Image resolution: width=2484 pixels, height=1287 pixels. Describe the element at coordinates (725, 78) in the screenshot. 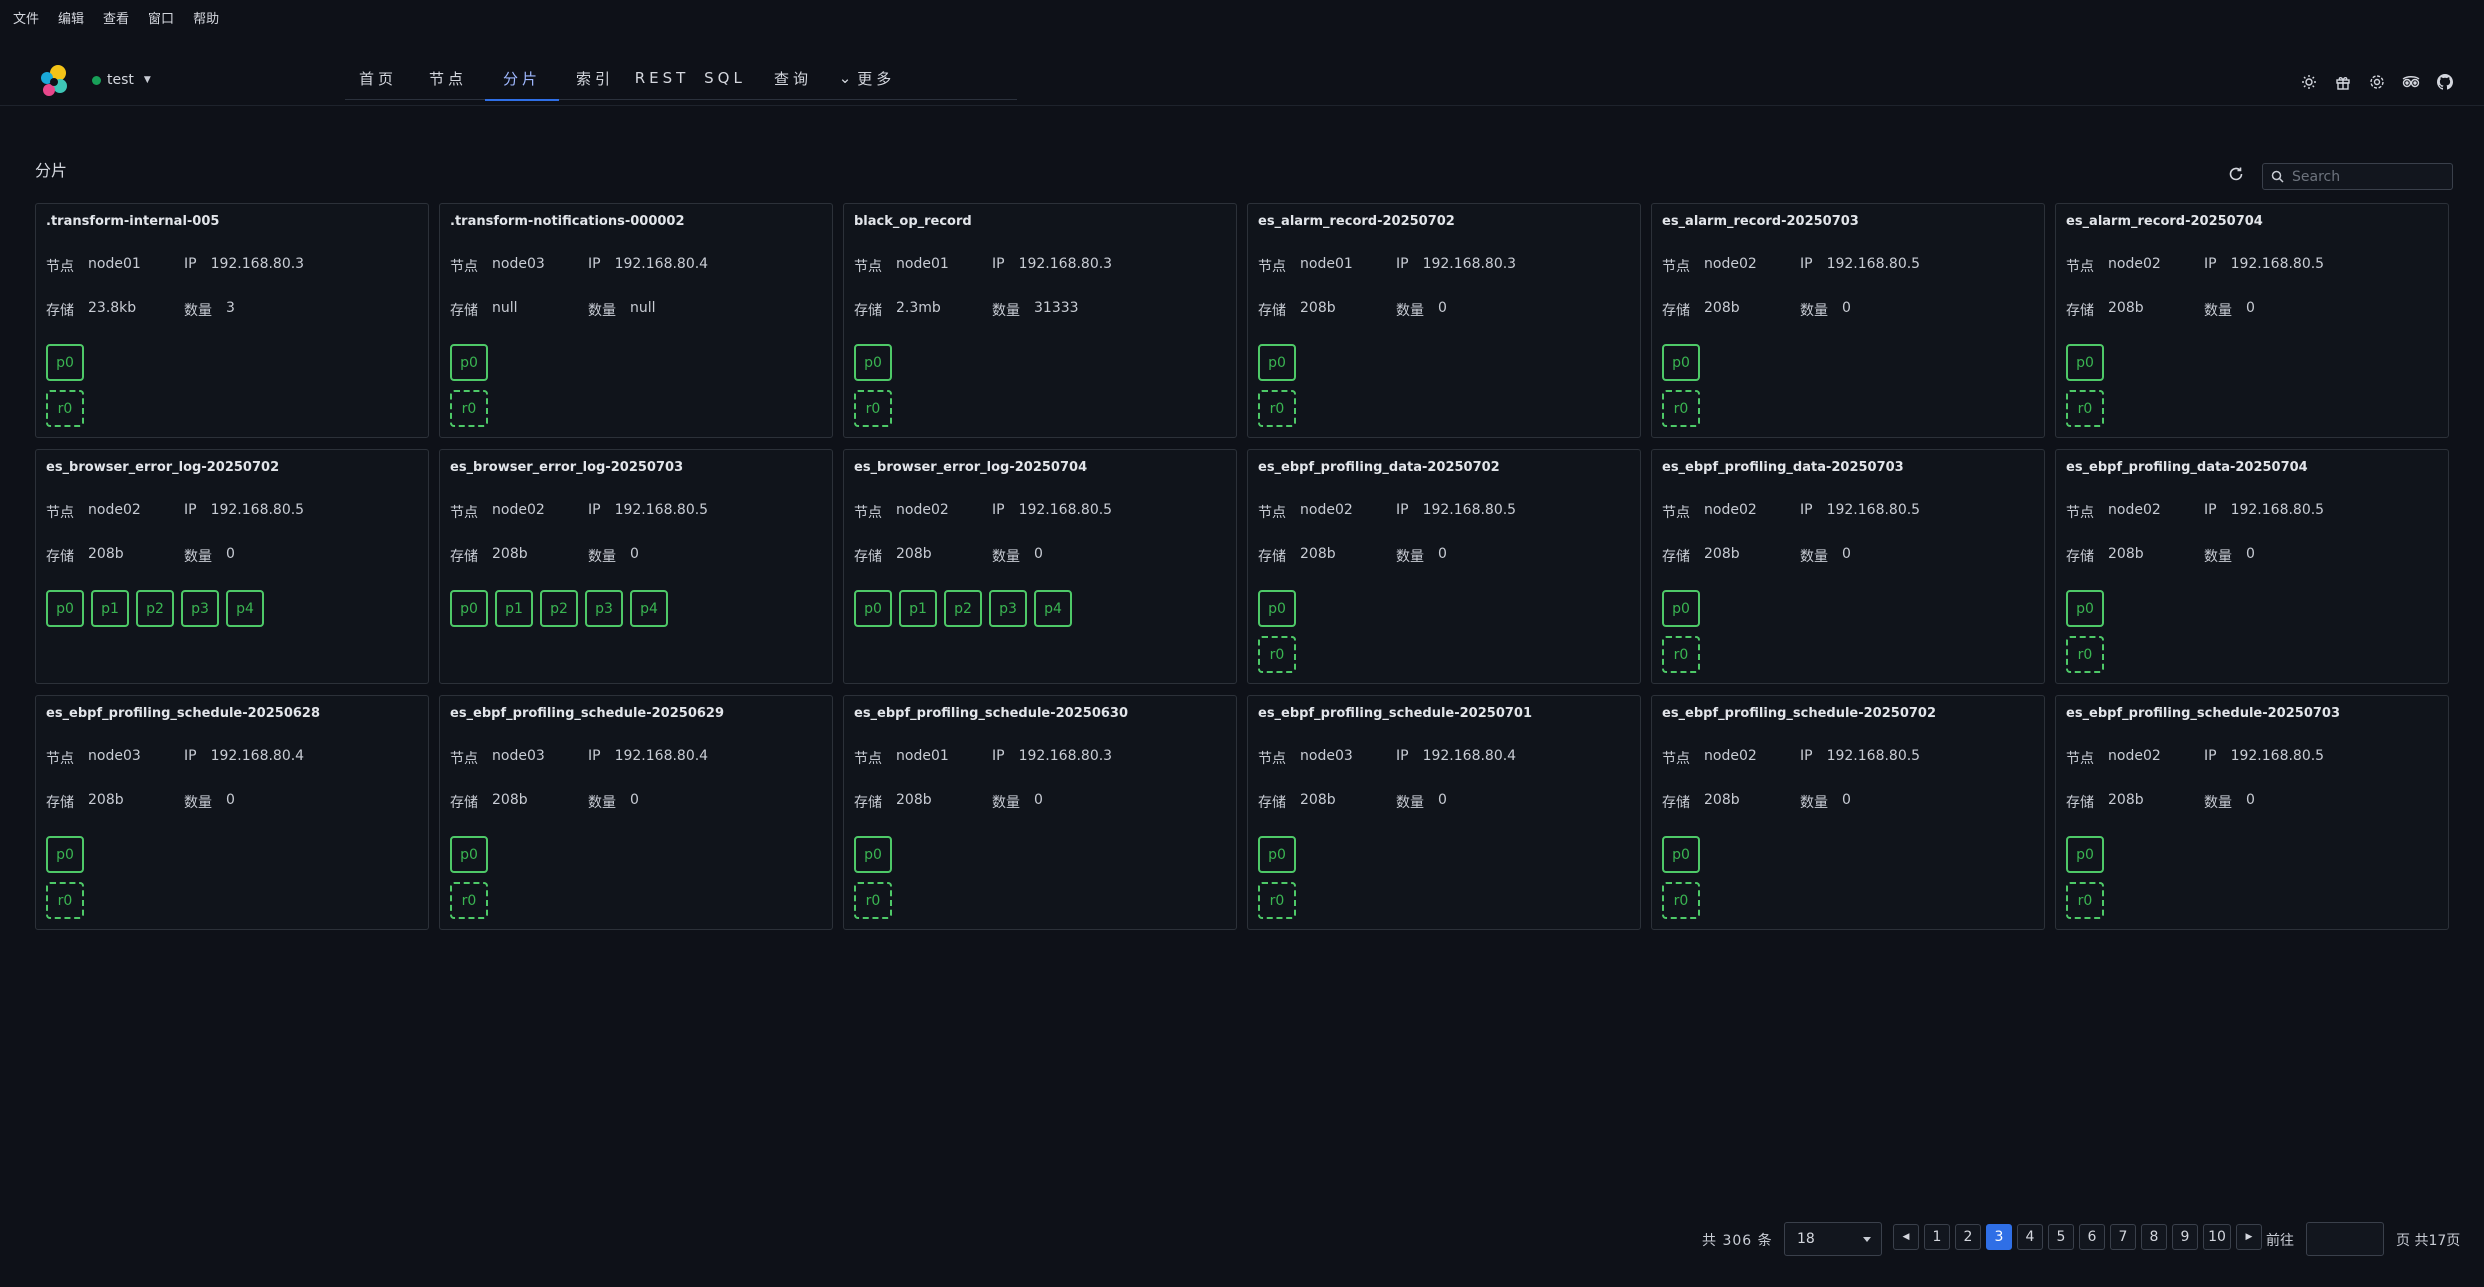

I see `tab-5: SQL` at that location.